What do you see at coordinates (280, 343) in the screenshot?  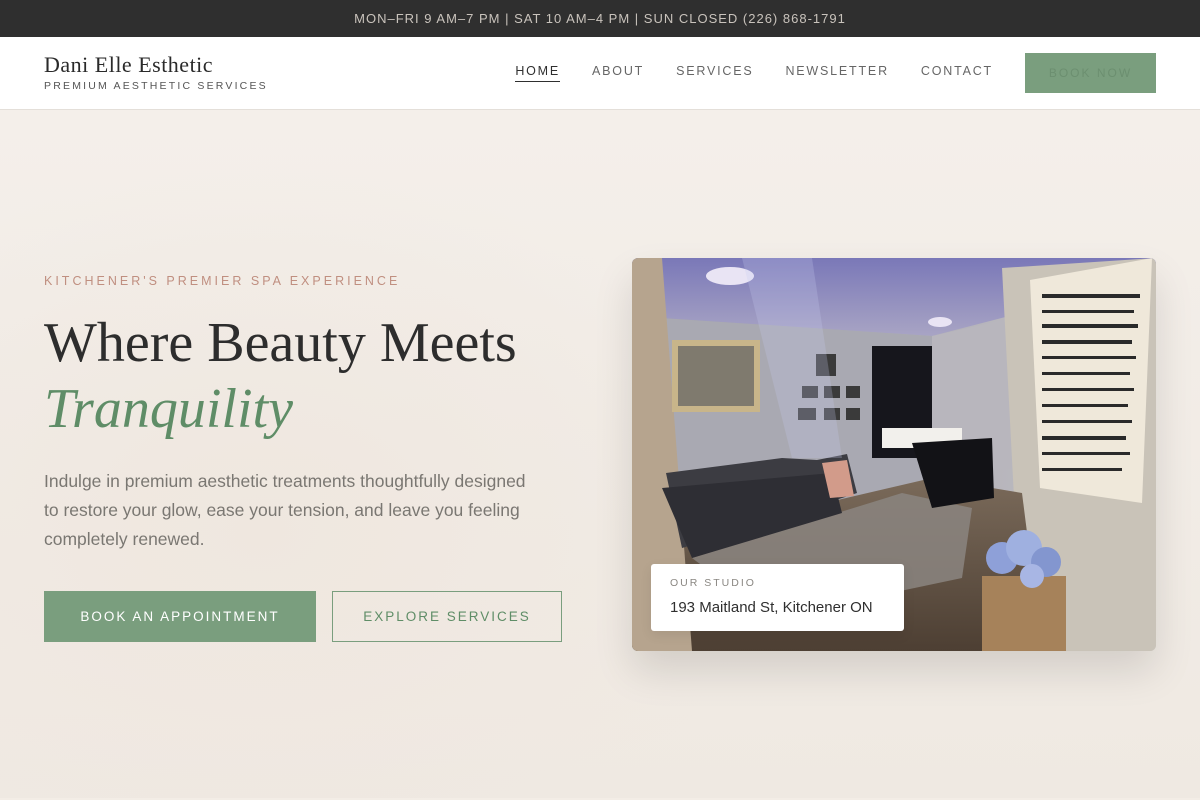 I see `hero-headline-text: Where Beauty Meets` at bounding box center [280, 343].